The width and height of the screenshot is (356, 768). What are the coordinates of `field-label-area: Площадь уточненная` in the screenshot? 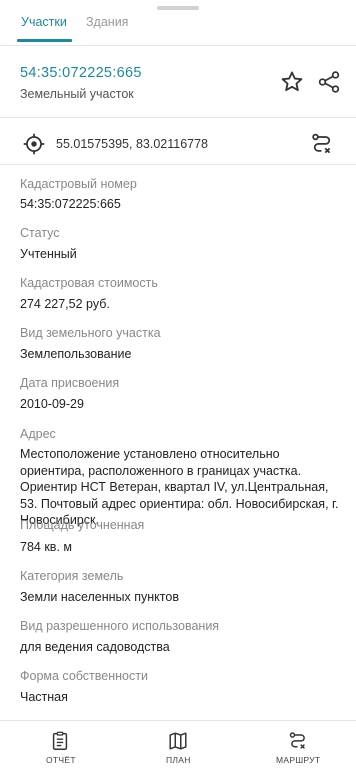 It's located at (82, 525).